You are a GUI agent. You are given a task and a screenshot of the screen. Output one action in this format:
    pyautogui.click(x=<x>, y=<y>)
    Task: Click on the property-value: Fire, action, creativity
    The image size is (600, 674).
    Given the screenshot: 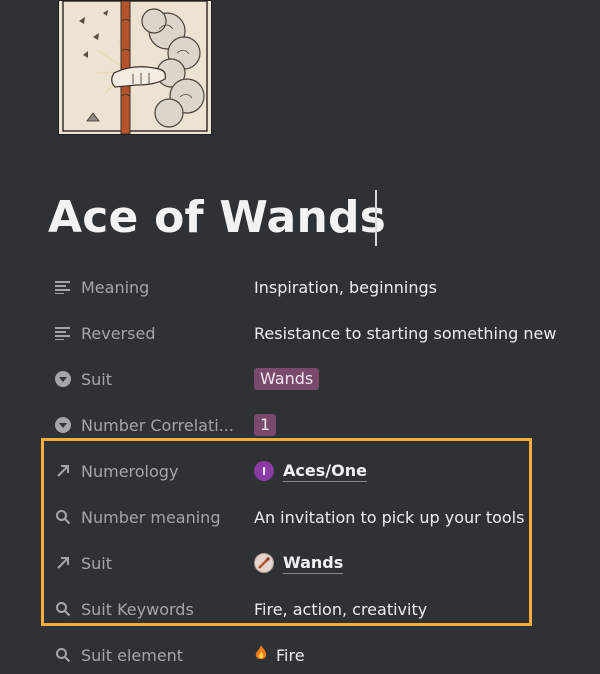 What is the action you would take?
    pyautogui.click(x=340, y=609)
    